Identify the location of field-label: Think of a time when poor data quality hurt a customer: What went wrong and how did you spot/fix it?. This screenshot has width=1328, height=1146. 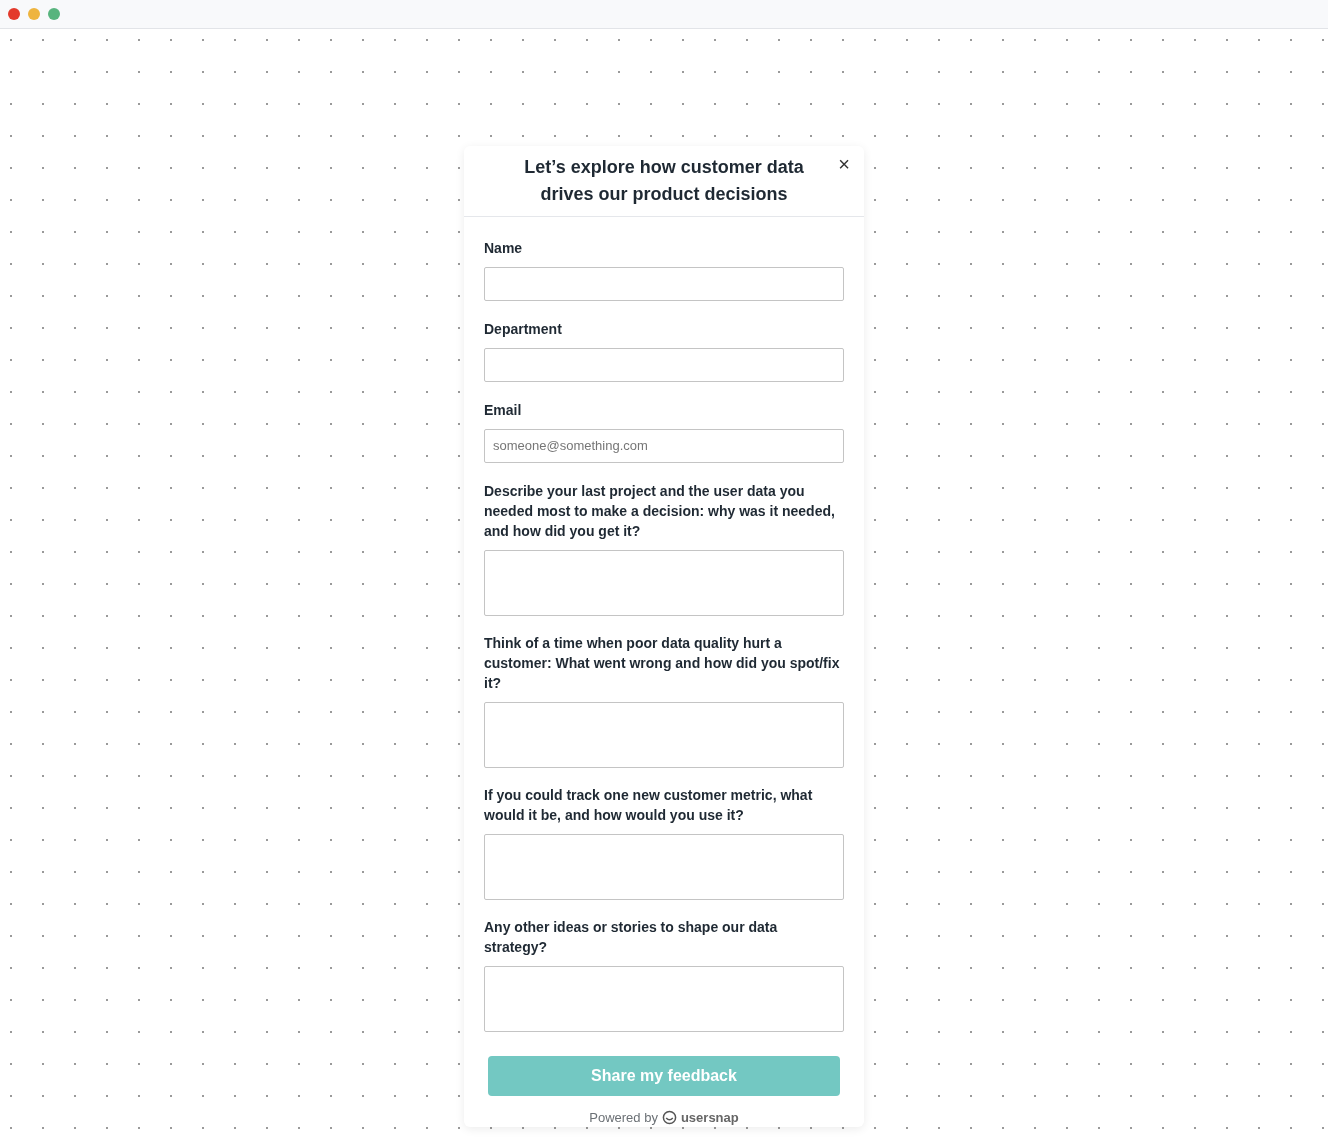
(662, 663).